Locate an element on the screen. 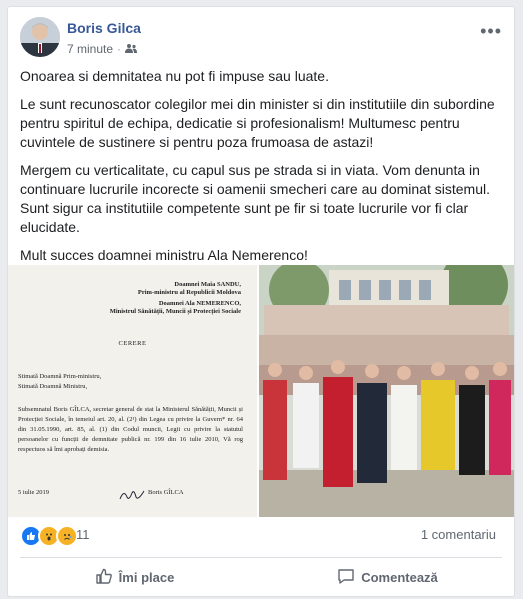  salutation-1: Stimată Doamnă Prim-ministru, is located at coordinates (60, 376).